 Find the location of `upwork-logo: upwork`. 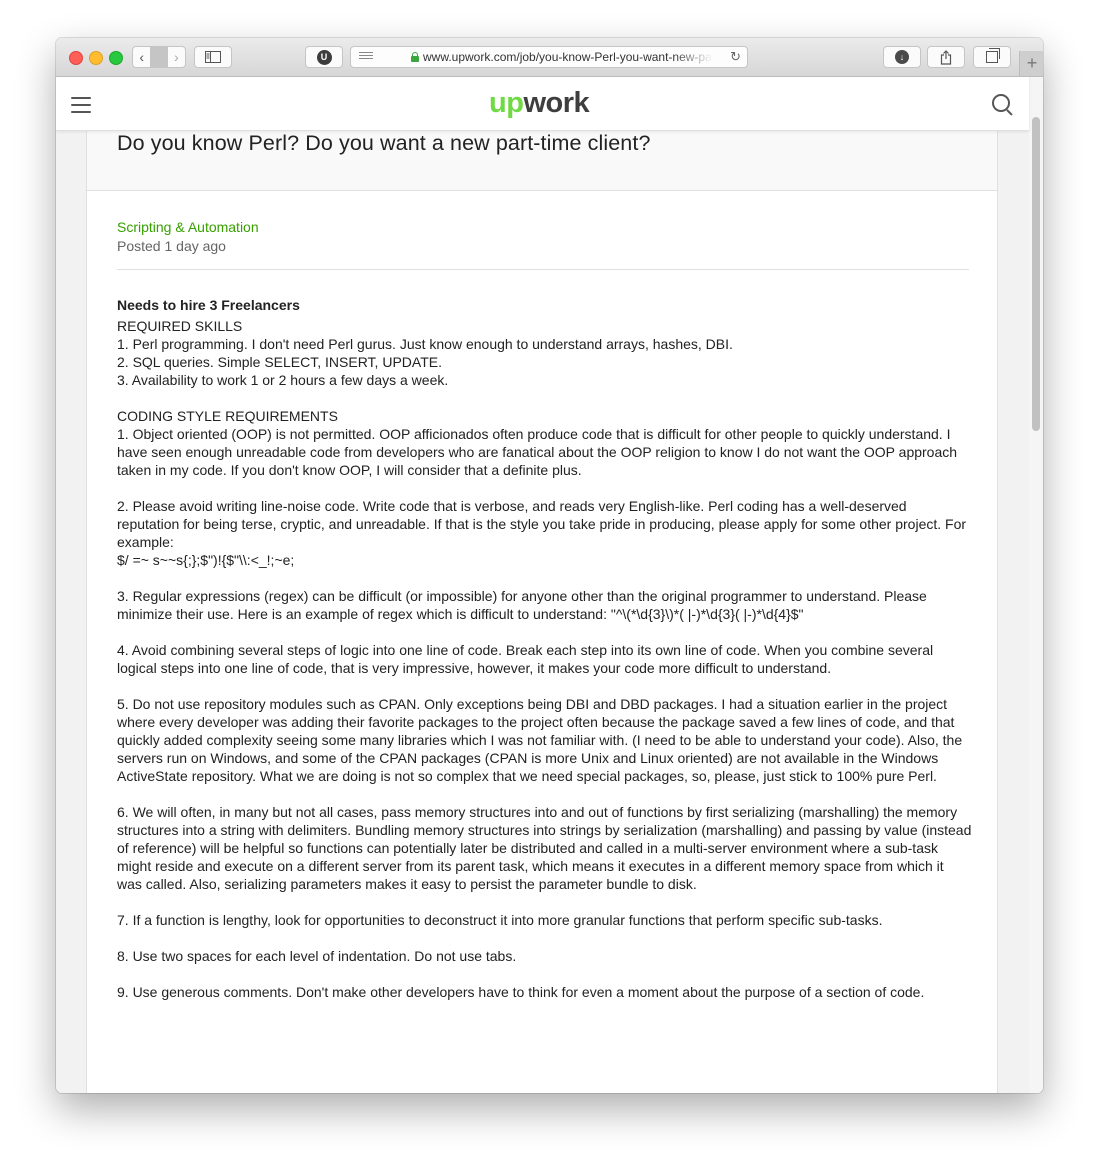

upwork-logo: upwork is located at coordinates (539, 103).